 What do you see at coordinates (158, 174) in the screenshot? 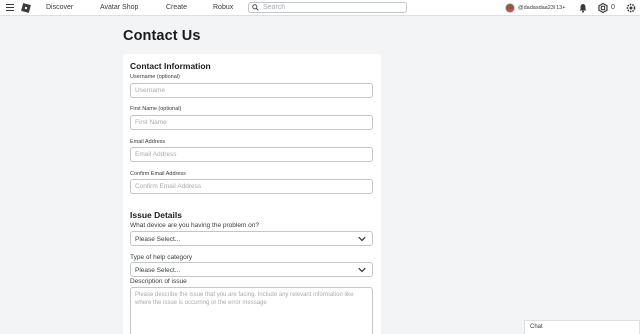
I see `confirm-email-label: Confirm Email Address` at bounding box center [158, 174].